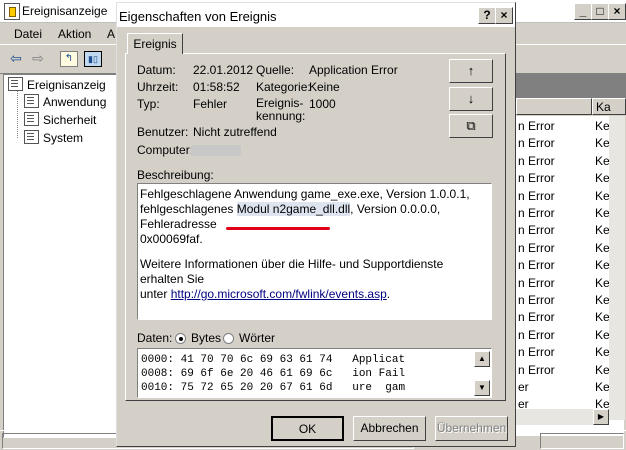 The image size is (626, 450). Describe the element at coordinates (316, 15) in the screenshot. I see `dialog-titlebar: Eigenschaften von Ereignis ? ×` at that location.